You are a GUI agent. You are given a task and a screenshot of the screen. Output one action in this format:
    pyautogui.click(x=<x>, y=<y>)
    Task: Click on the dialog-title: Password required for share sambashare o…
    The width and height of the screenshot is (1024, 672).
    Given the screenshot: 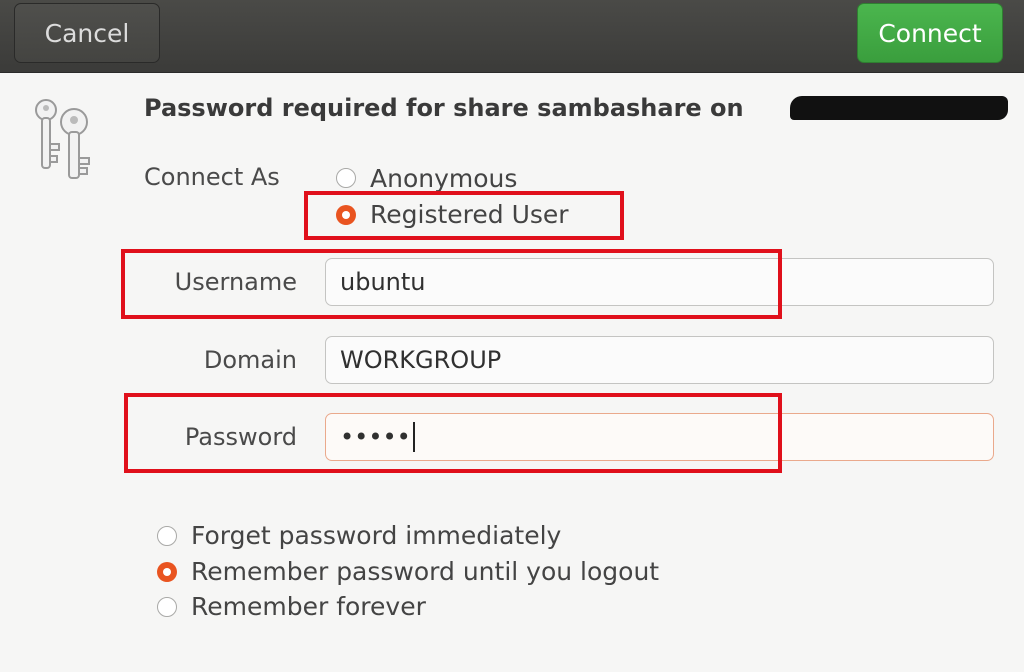 What is the action you would take?
    pyautogui.click(x=444, y=108)
    